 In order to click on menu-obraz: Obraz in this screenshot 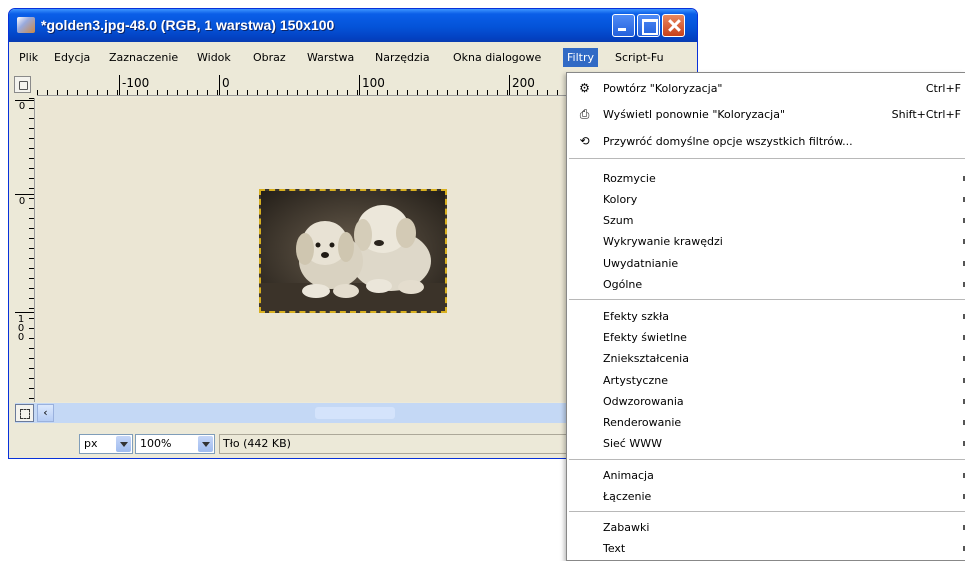, I will do `click(269, 57)`.